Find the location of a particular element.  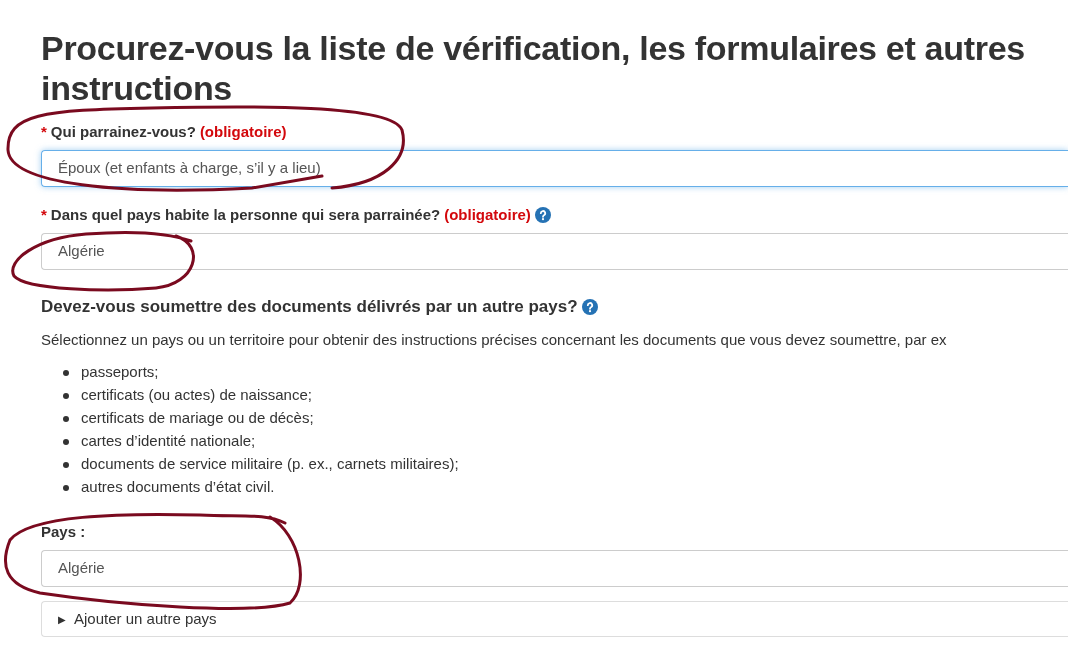

add-country-disclosure: ▶ Ajouter un autre pays is located at coordinates (554, 619).